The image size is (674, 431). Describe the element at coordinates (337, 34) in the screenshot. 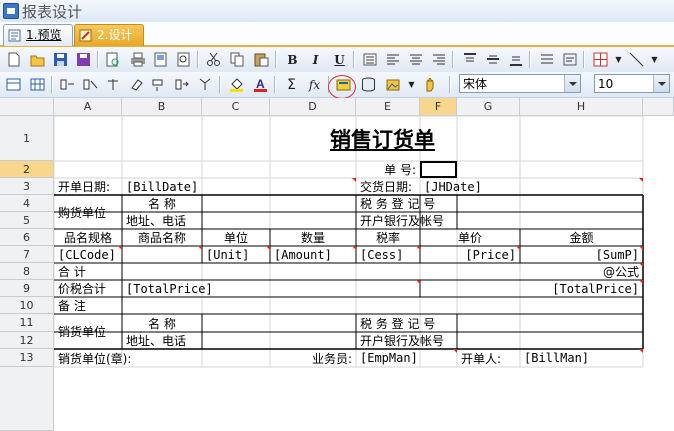

I see `mode-tabbar: 1.预览 2.设计` at that location.